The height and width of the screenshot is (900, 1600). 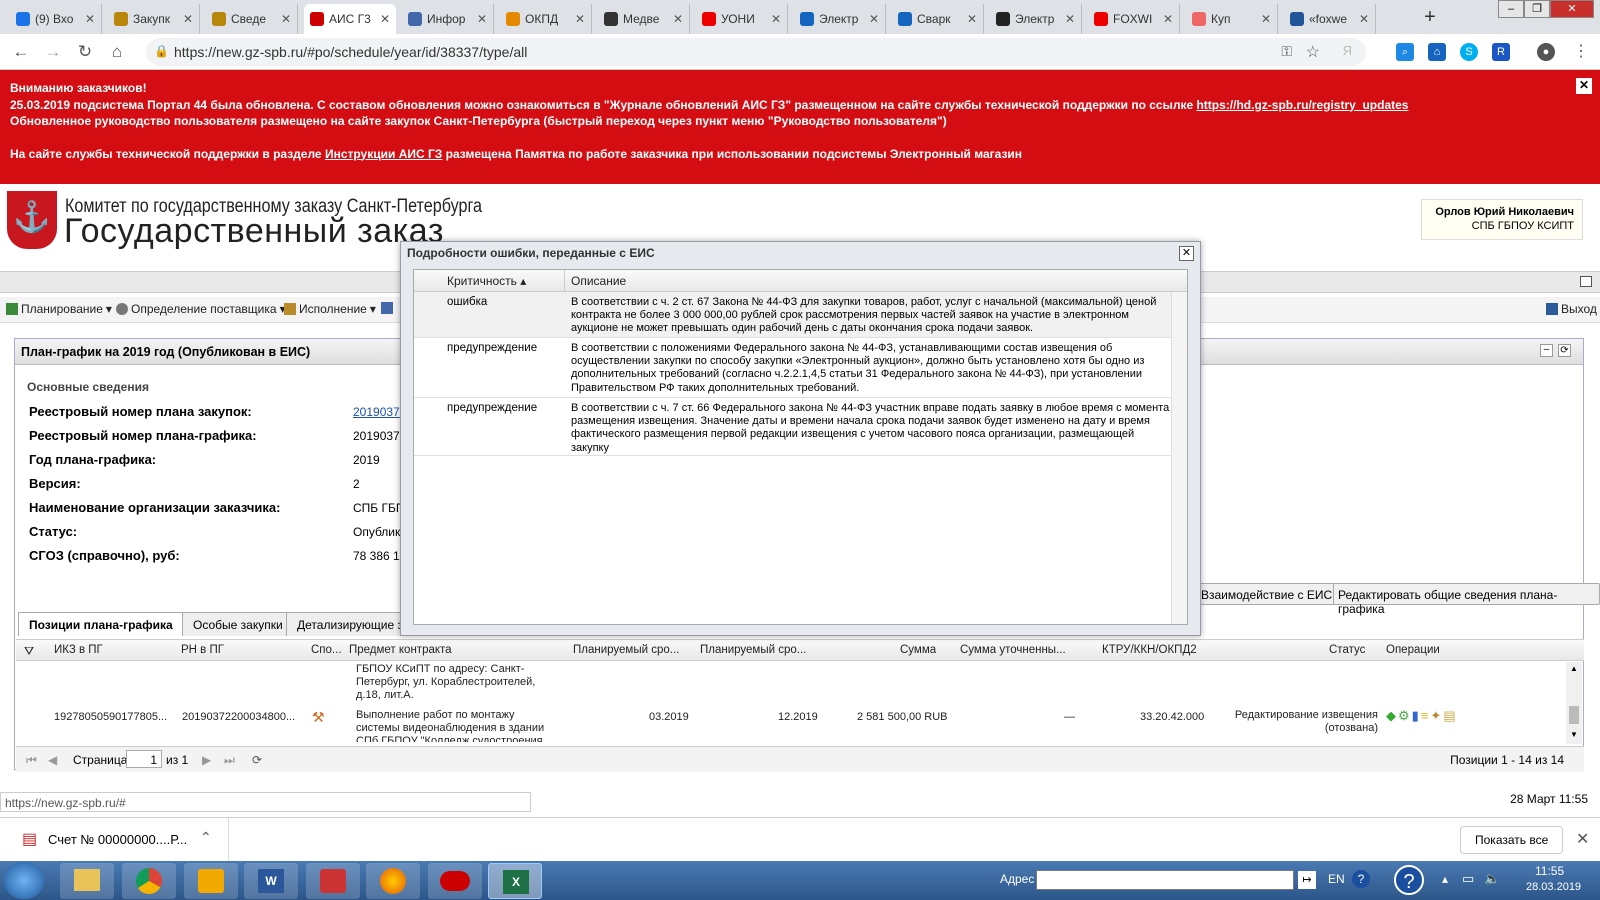 What do you see at coordinates (1571, 309) in the screenshot?
I see `exit-button: Выход` at bounding box center [1571, 309].